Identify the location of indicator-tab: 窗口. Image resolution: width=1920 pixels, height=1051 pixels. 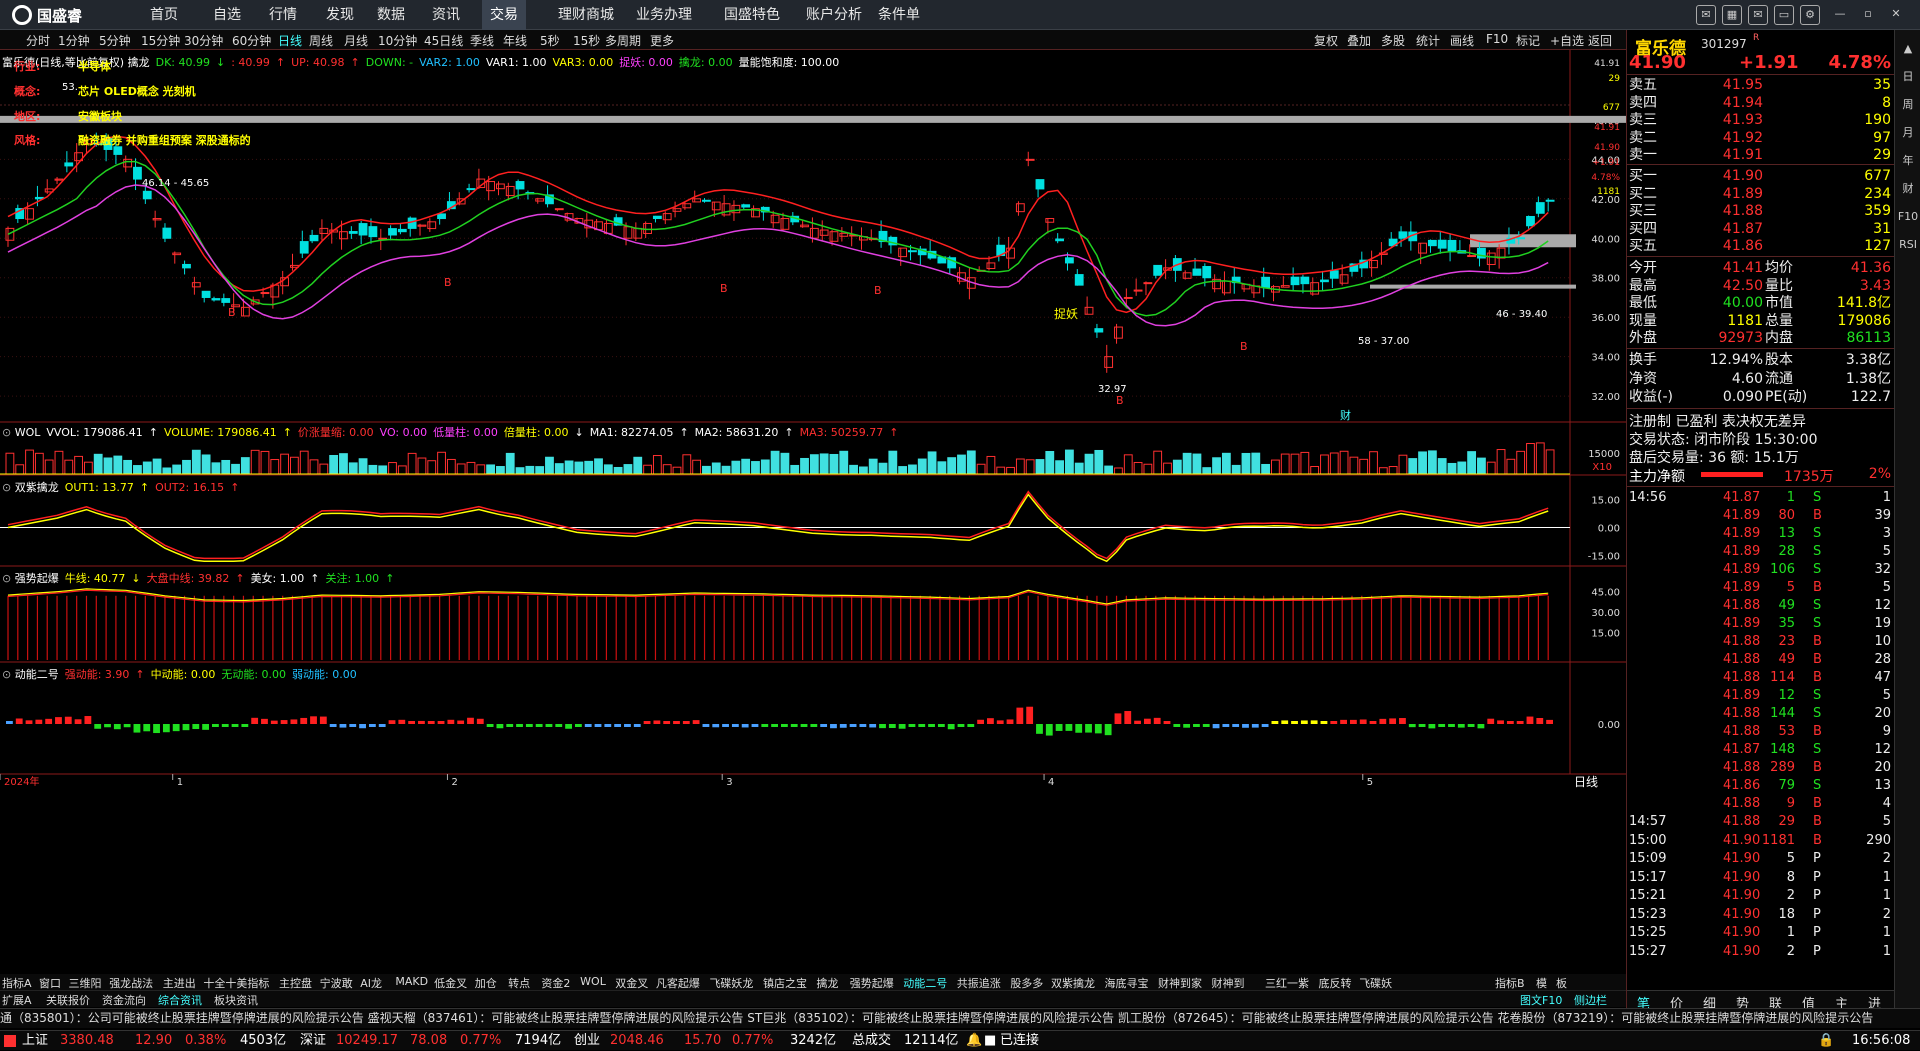
(50, 983).